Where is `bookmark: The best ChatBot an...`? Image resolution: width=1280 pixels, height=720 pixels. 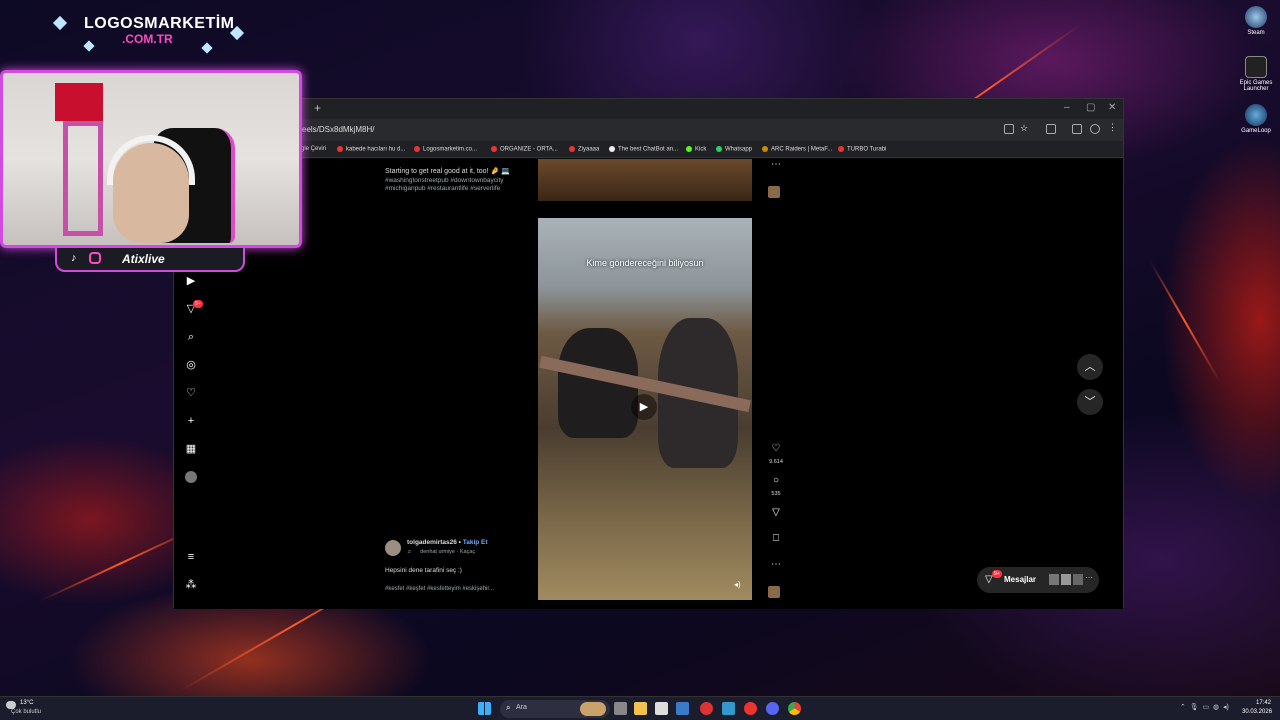 bookmark: The best ChatBot an... is located at coordinates (643, 149).